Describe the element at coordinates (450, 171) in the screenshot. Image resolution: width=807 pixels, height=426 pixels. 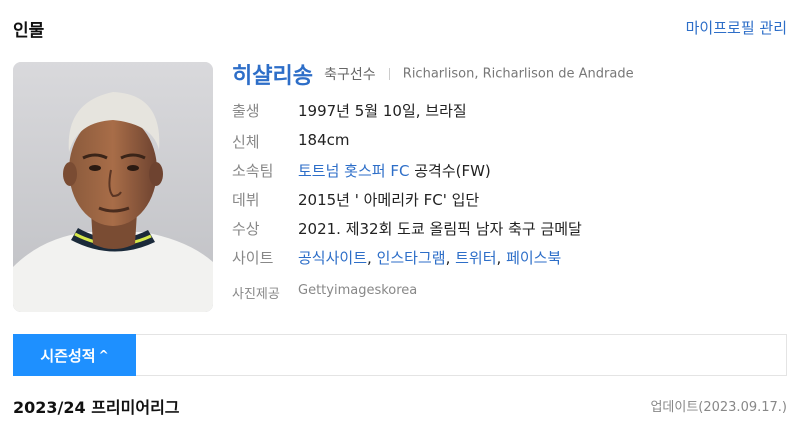
I see `team-position: 공격수(FW)` at that location.